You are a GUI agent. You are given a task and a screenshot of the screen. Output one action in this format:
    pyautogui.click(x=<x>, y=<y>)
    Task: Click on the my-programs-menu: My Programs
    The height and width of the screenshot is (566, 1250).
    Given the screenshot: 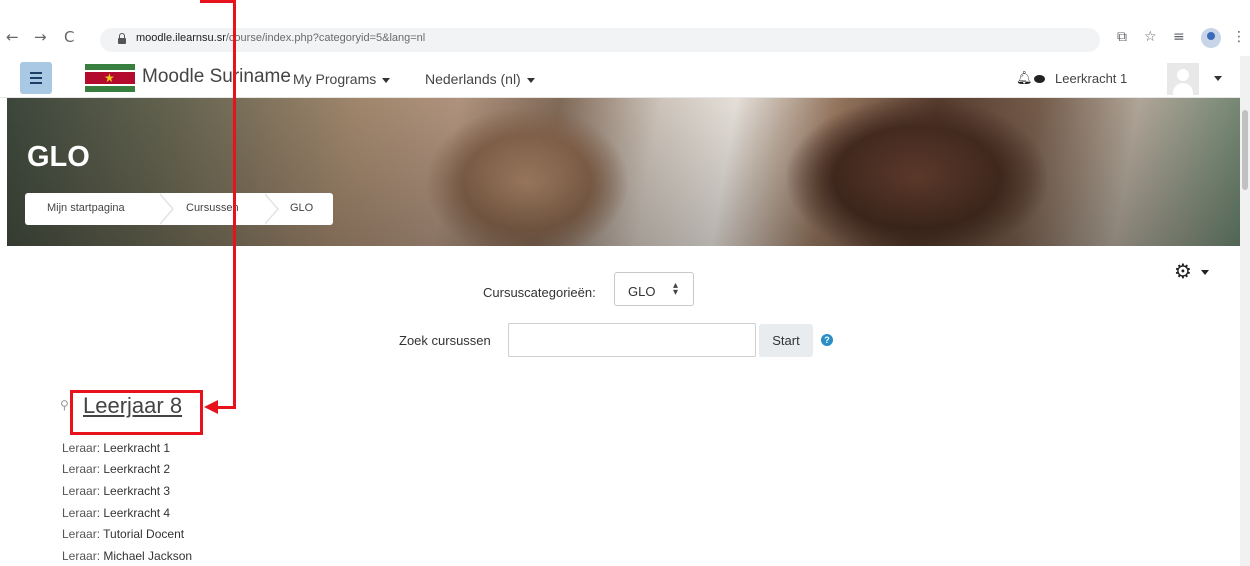 What is the action you would take?
    pyautogui.click(x=342, y=79)
    